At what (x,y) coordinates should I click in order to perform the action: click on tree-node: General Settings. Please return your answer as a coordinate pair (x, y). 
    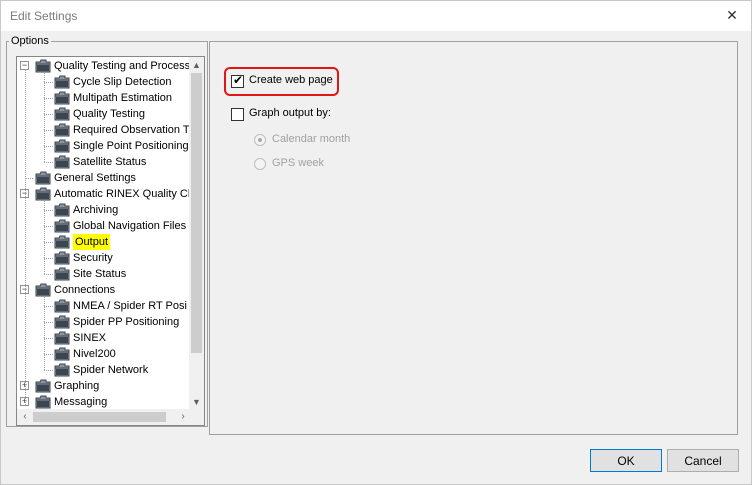
    Looking at the image, I should click on (104, 178).